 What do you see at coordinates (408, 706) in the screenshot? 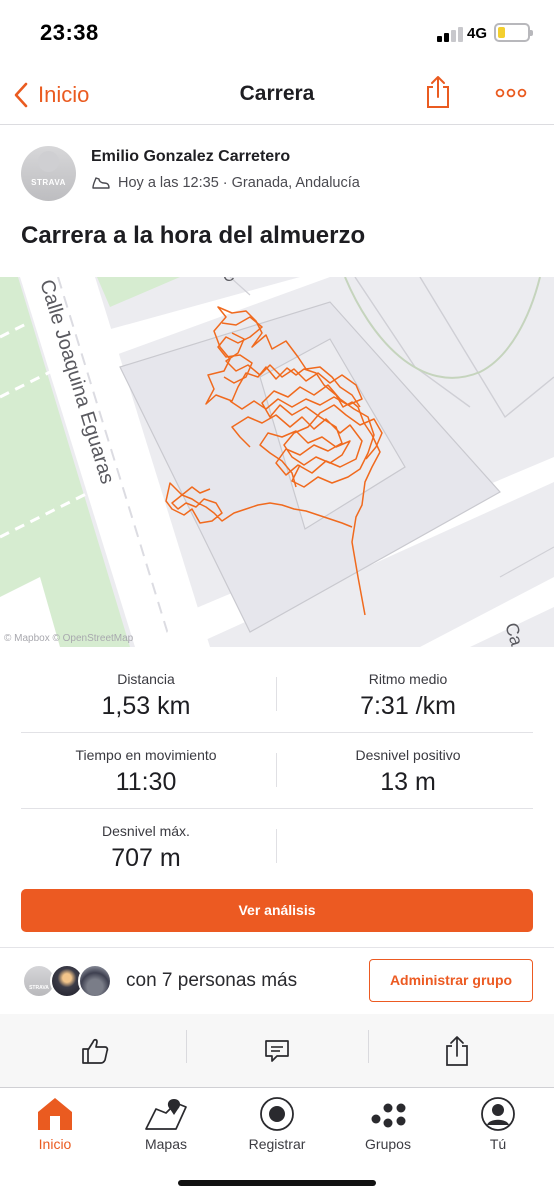
I see `stat-value: 7:31 /km` at bounding box center [408, 706].